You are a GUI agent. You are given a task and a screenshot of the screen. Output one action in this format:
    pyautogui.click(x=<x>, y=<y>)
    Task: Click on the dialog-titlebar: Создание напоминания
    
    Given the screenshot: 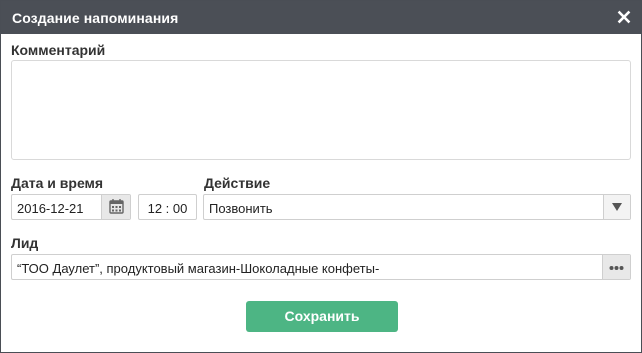 What is the action you would take?
    pyautogui.click(x=321, y=17)
    